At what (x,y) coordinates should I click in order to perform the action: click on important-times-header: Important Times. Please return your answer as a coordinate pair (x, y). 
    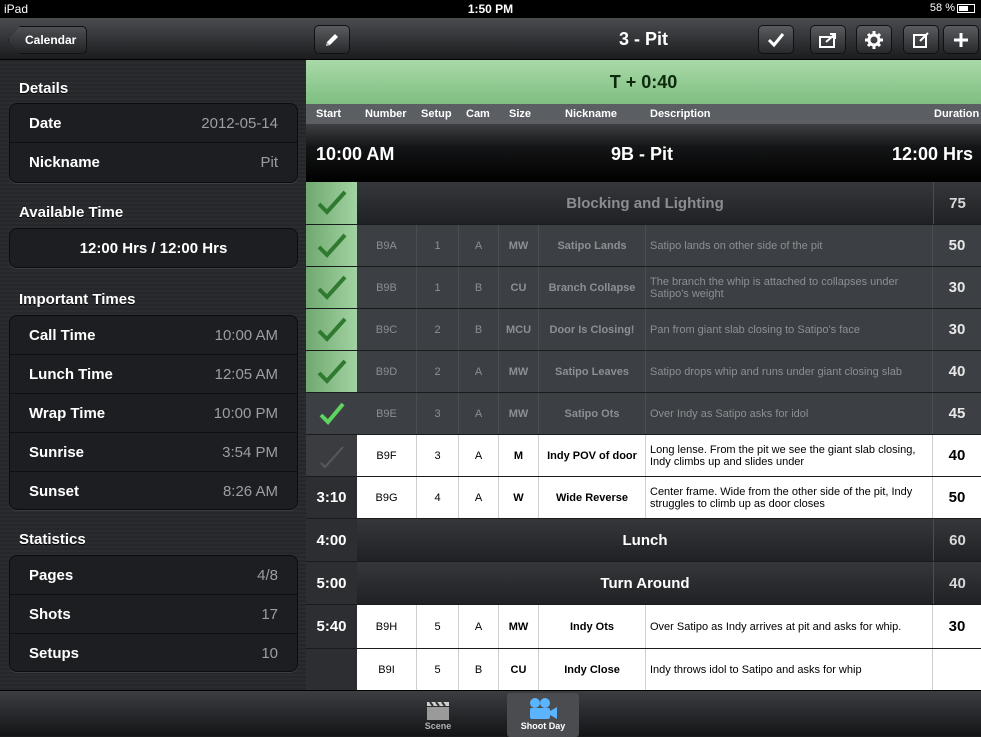
    Looking at the image, I should click on (77, 299).